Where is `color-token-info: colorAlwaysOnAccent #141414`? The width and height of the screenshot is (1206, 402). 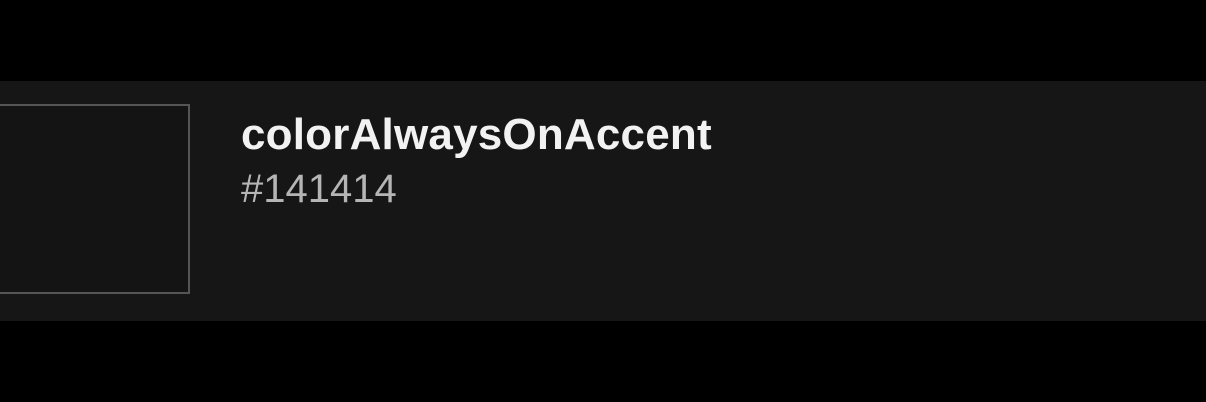 color-token-info: colorAlwaysOnAccent #141414 is located at coordinates (476, 161).